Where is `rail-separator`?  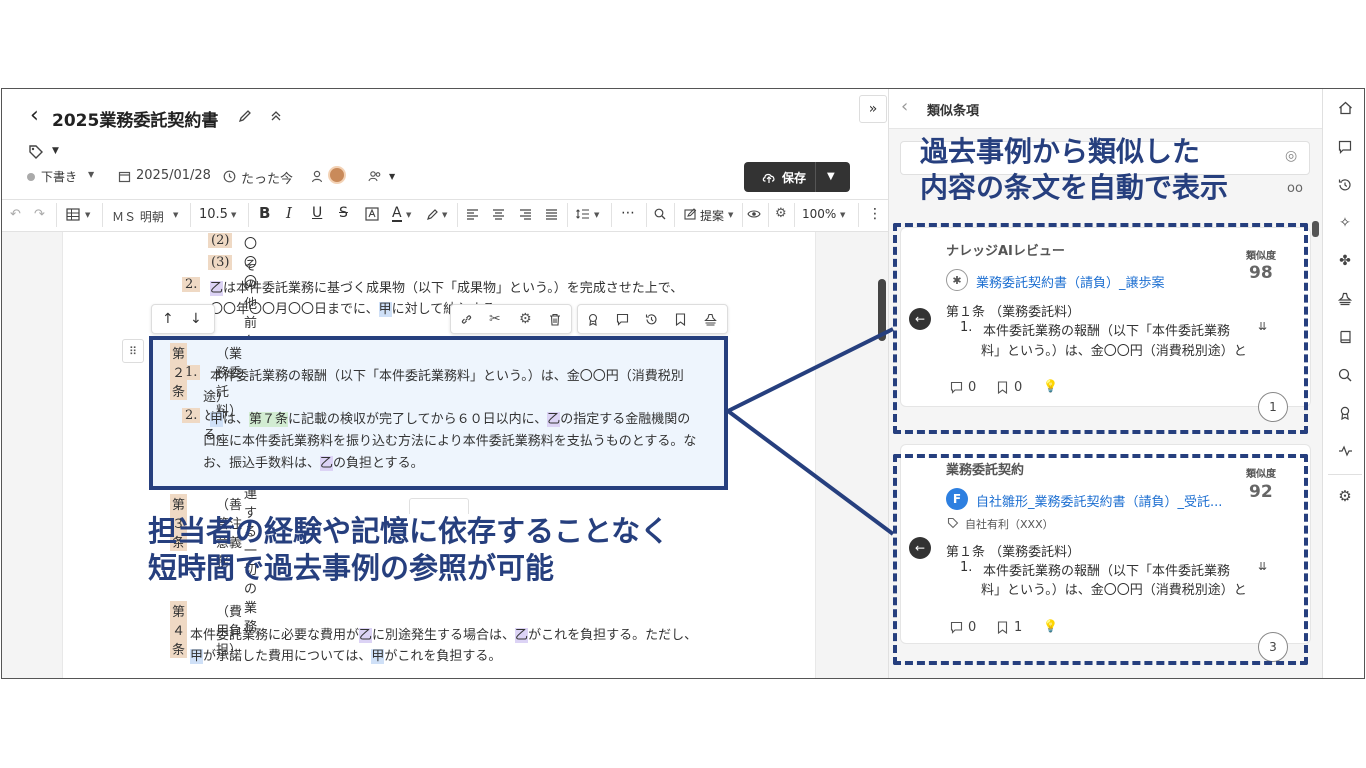 rail-separator is located at coordinates (1345, 474).